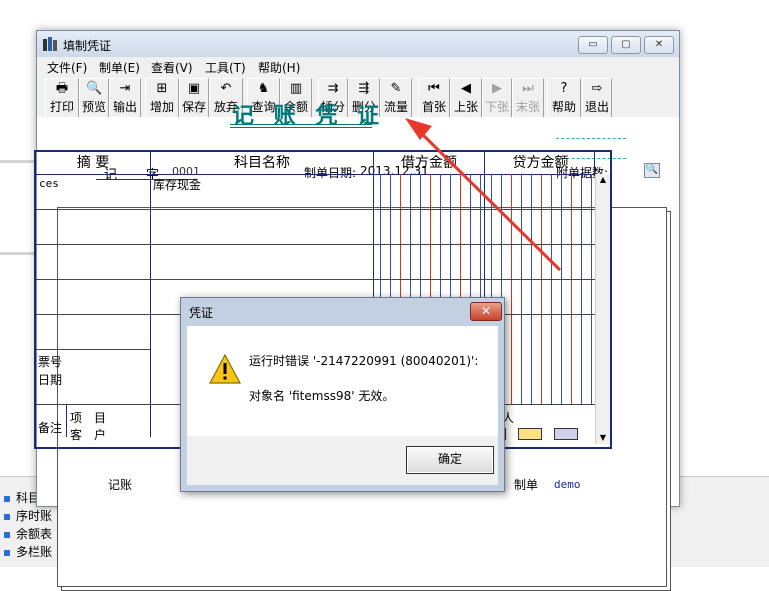  What do you see at coordinates (496, 107) in the screenshot?
I see `toolbar-button-label: 下张` at bounding box center [496, 107].